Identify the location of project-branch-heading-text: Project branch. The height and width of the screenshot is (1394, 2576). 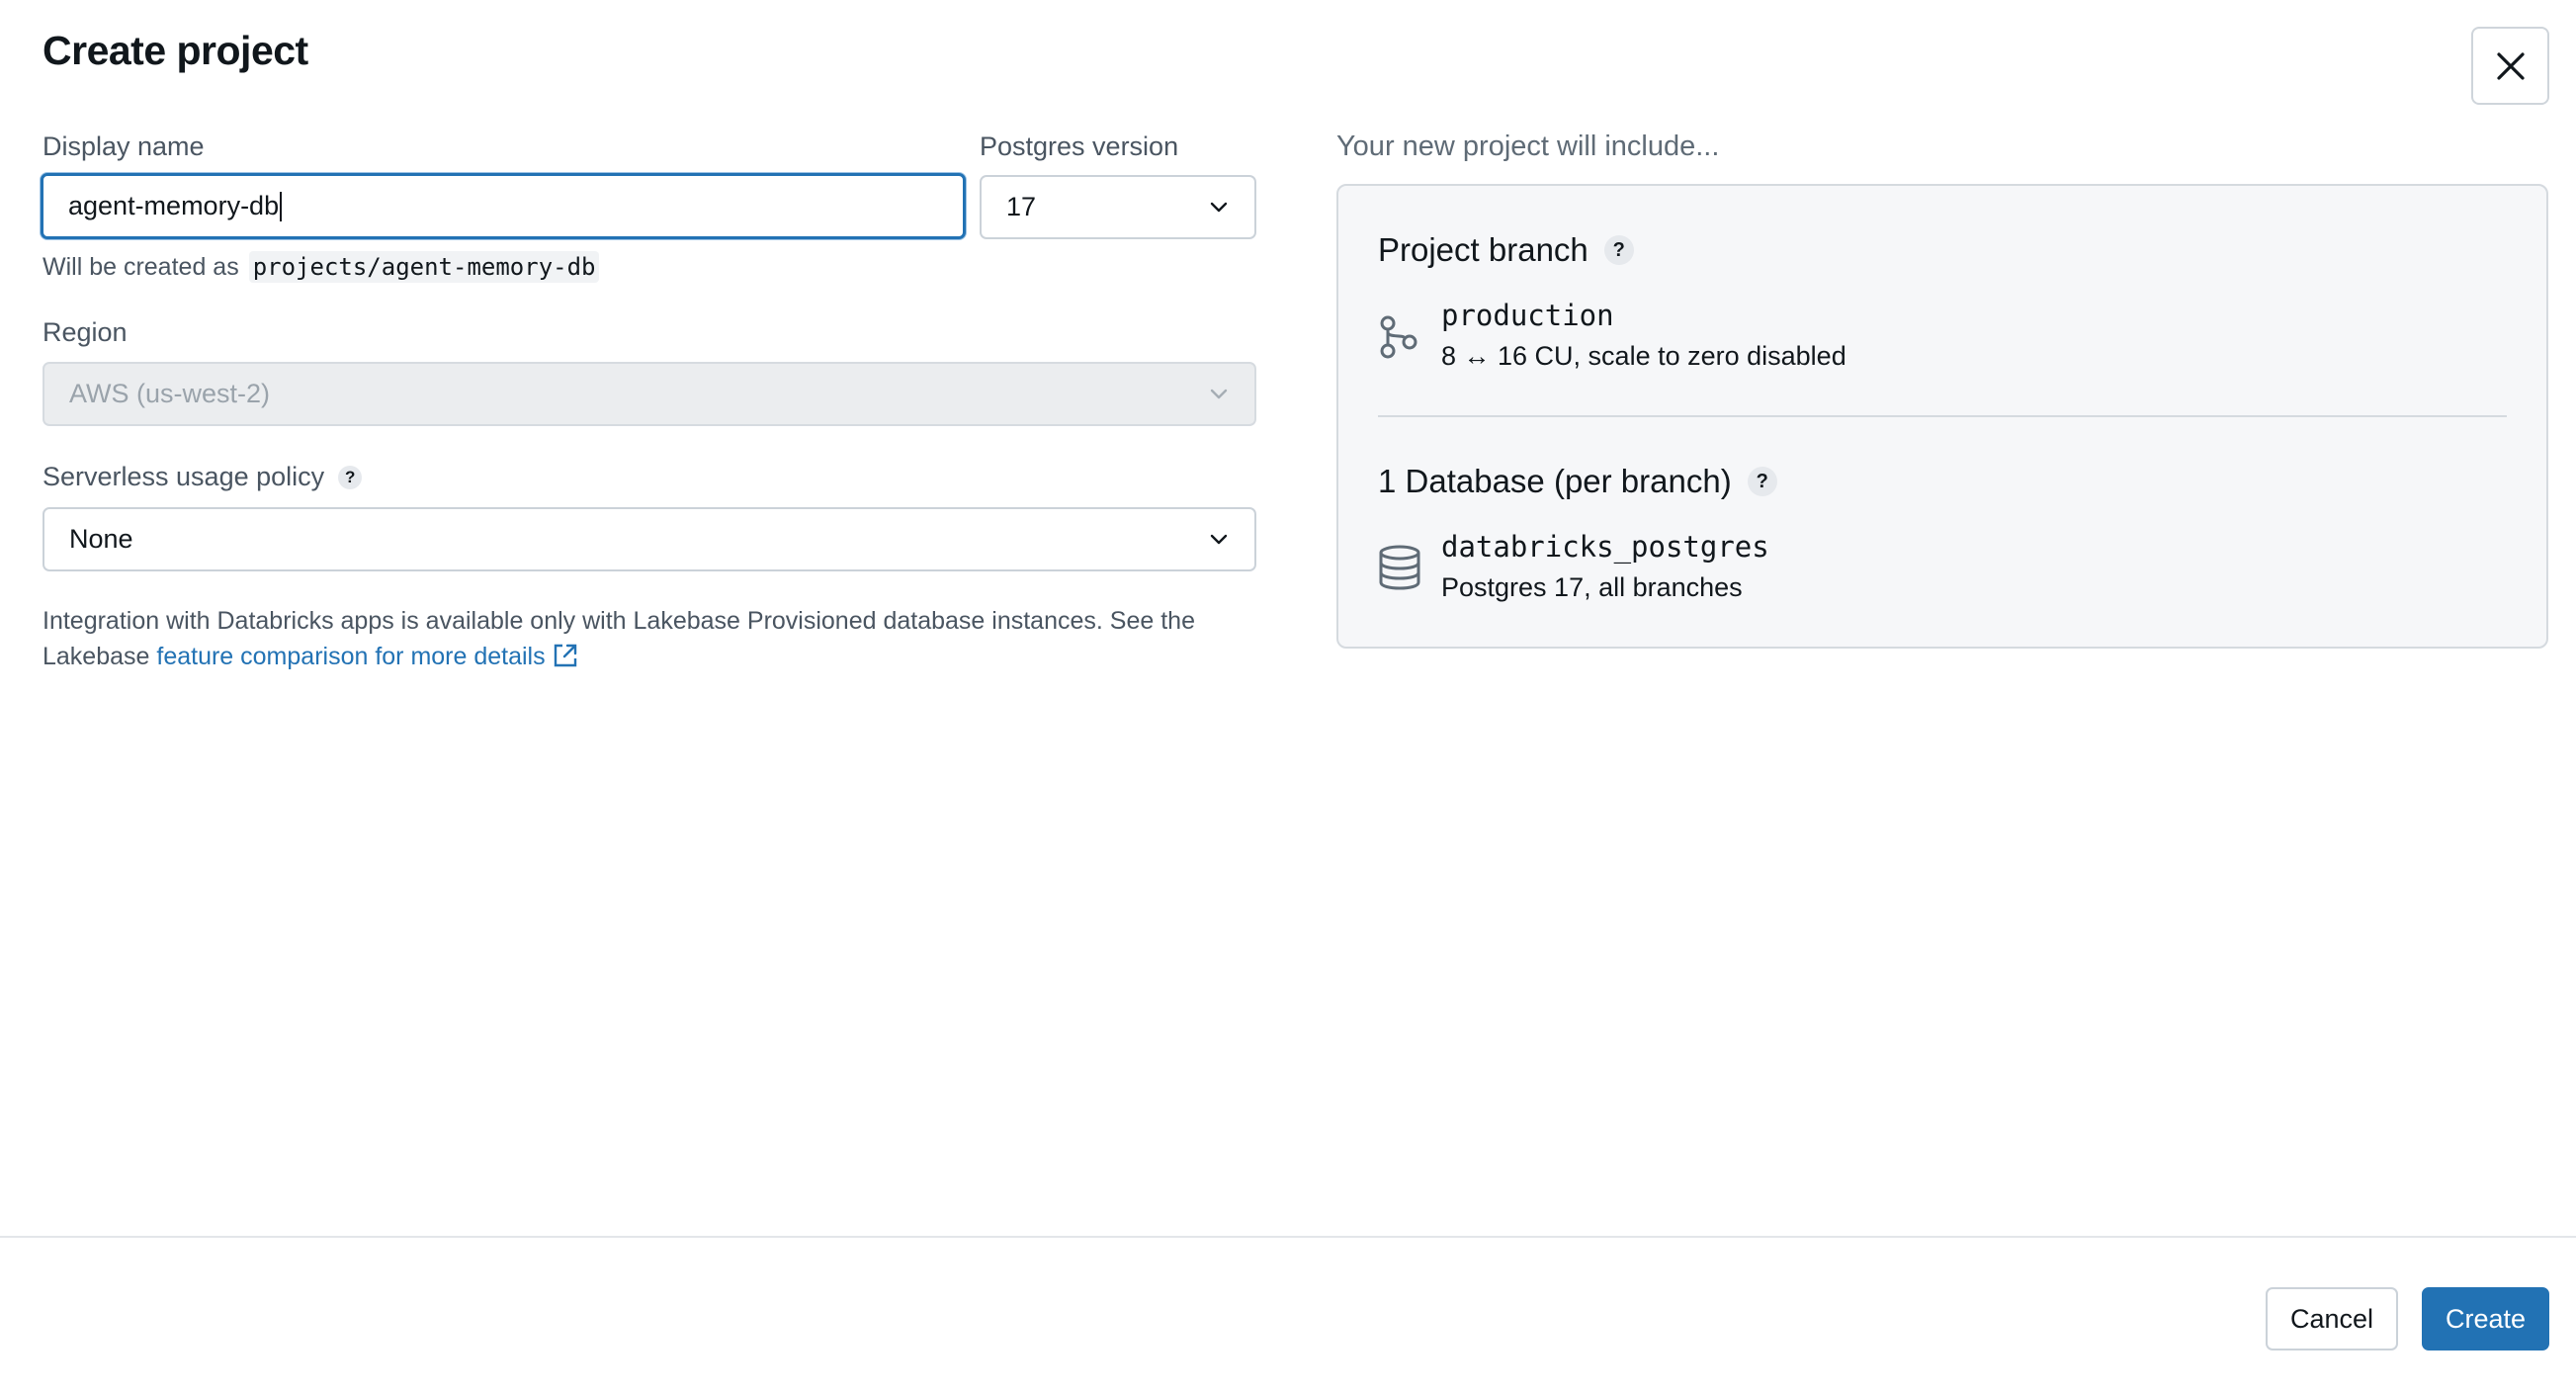
(1483, 249).